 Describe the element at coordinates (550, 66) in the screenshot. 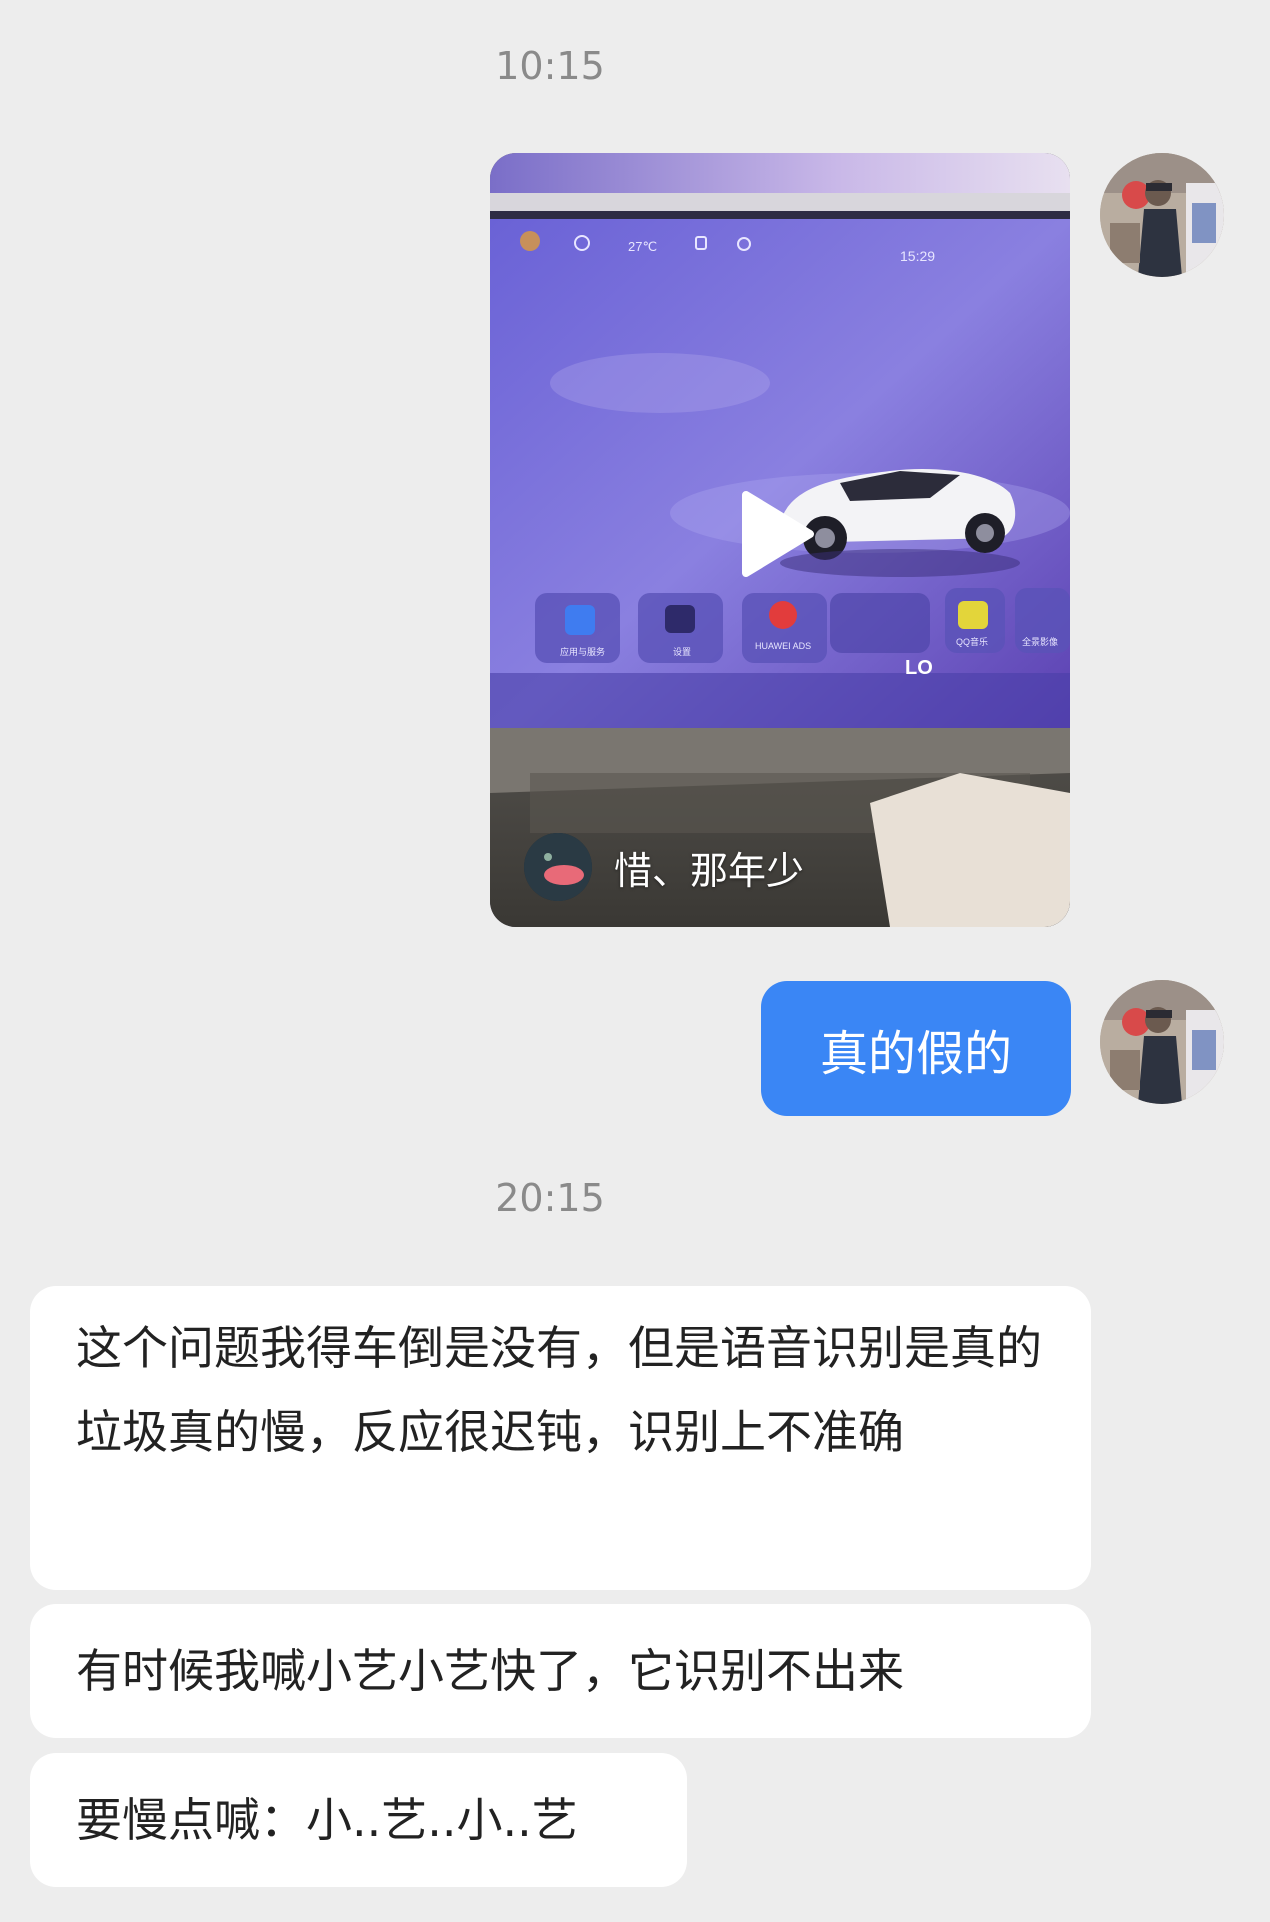

I see `timestamp: 10:15` at that location.